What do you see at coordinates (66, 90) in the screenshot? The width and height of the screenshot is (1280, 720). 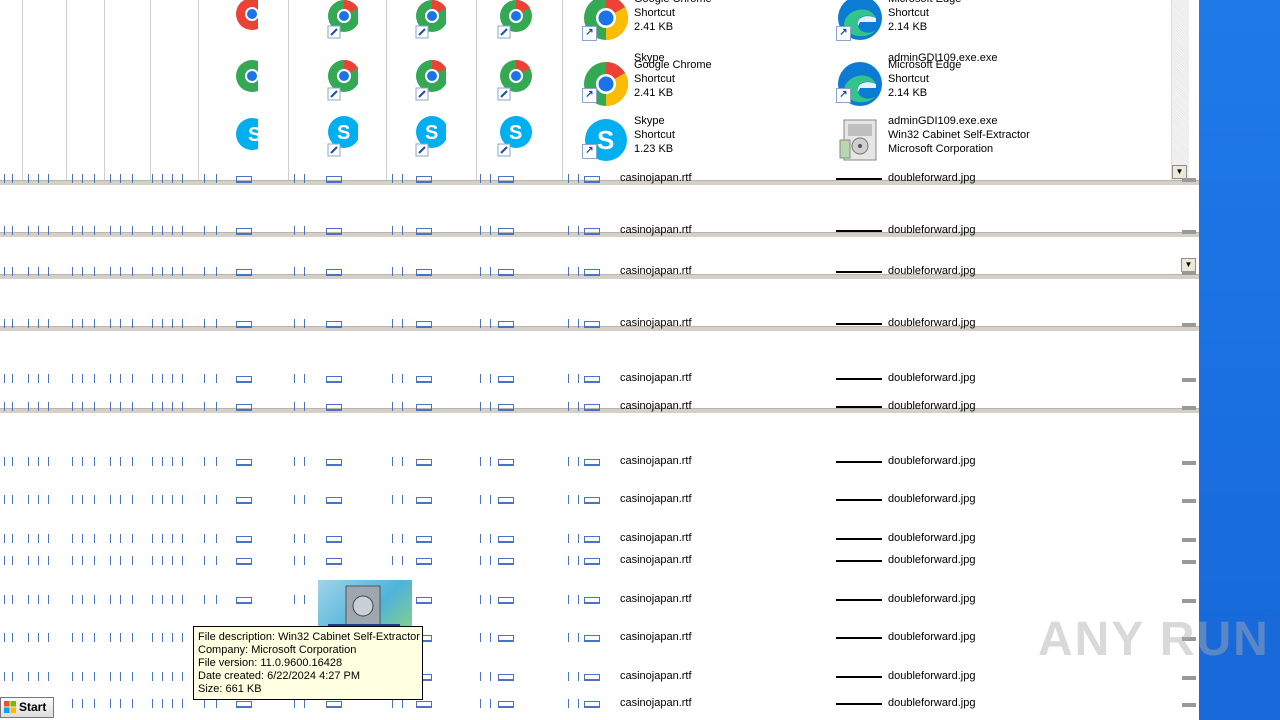 I see `column-separator` at bounding box center [66, 90].